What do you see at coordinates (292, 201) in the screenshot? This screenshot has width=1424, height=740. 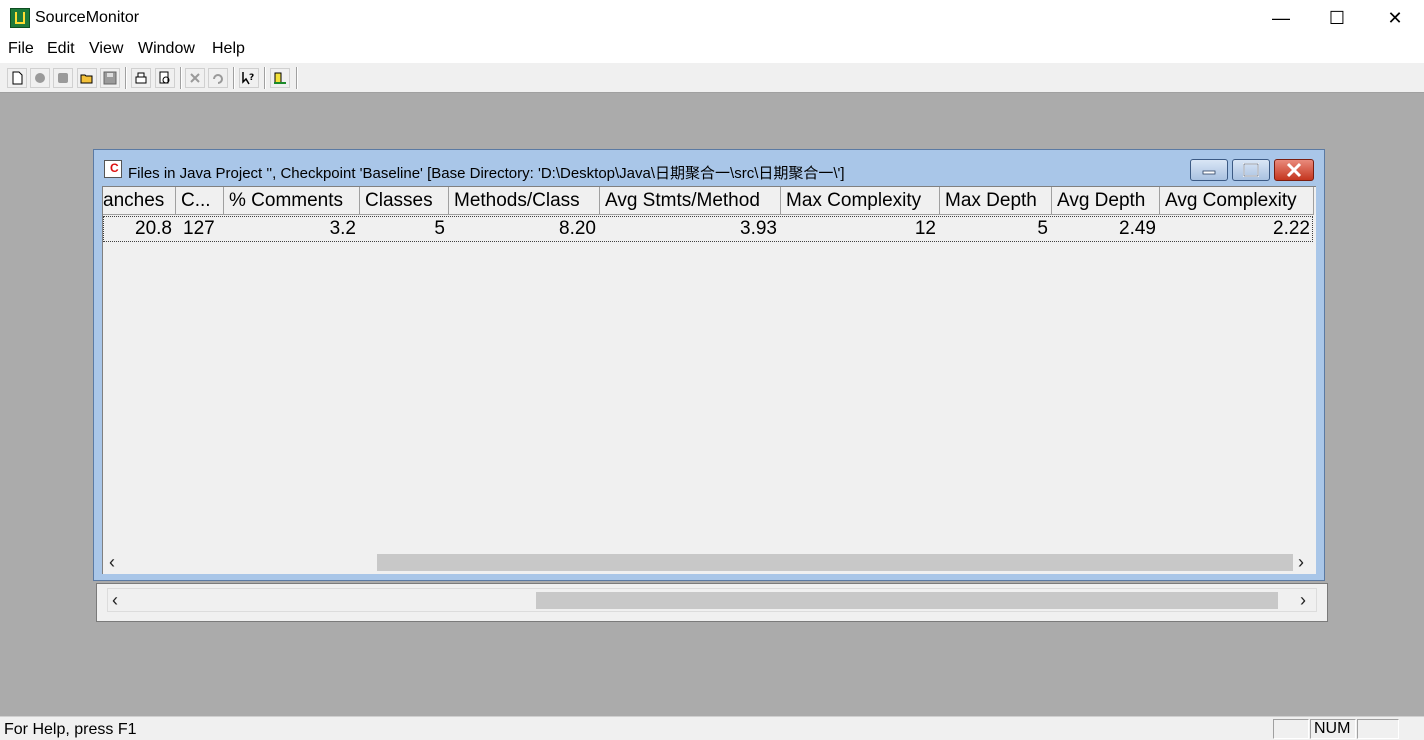 I see `column-header-percent-comments: % Comments` at bounding box center [292, 201].